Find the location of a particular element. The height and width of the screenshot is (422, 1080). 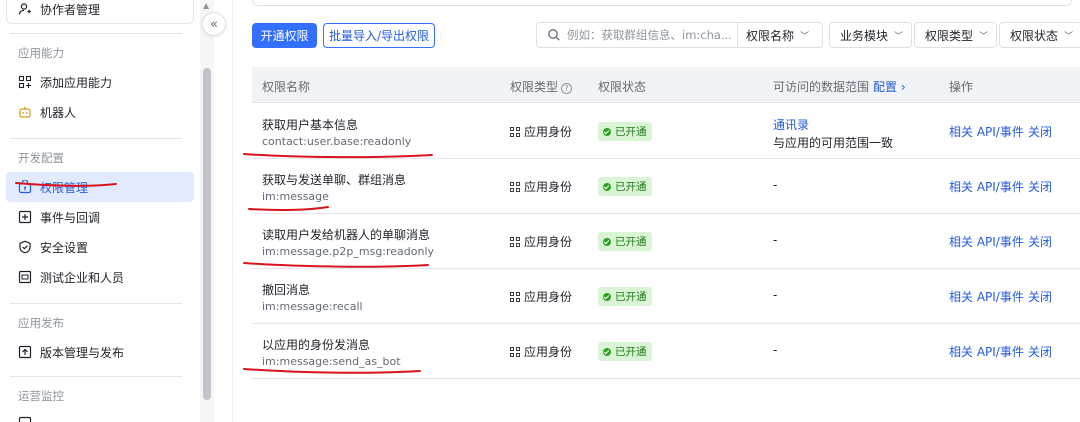

sidebar-section-title: 应用能力 is located at coordinates (41, 53).